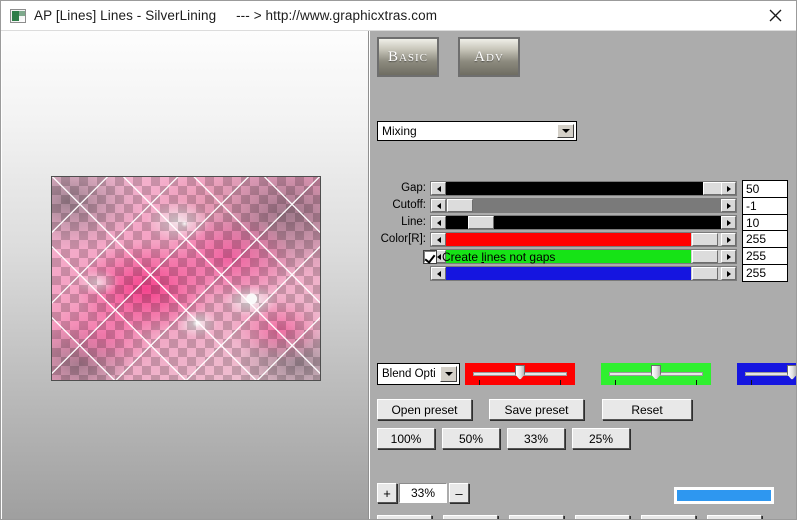  I want to click on slider-line-track, so click(583, 222).